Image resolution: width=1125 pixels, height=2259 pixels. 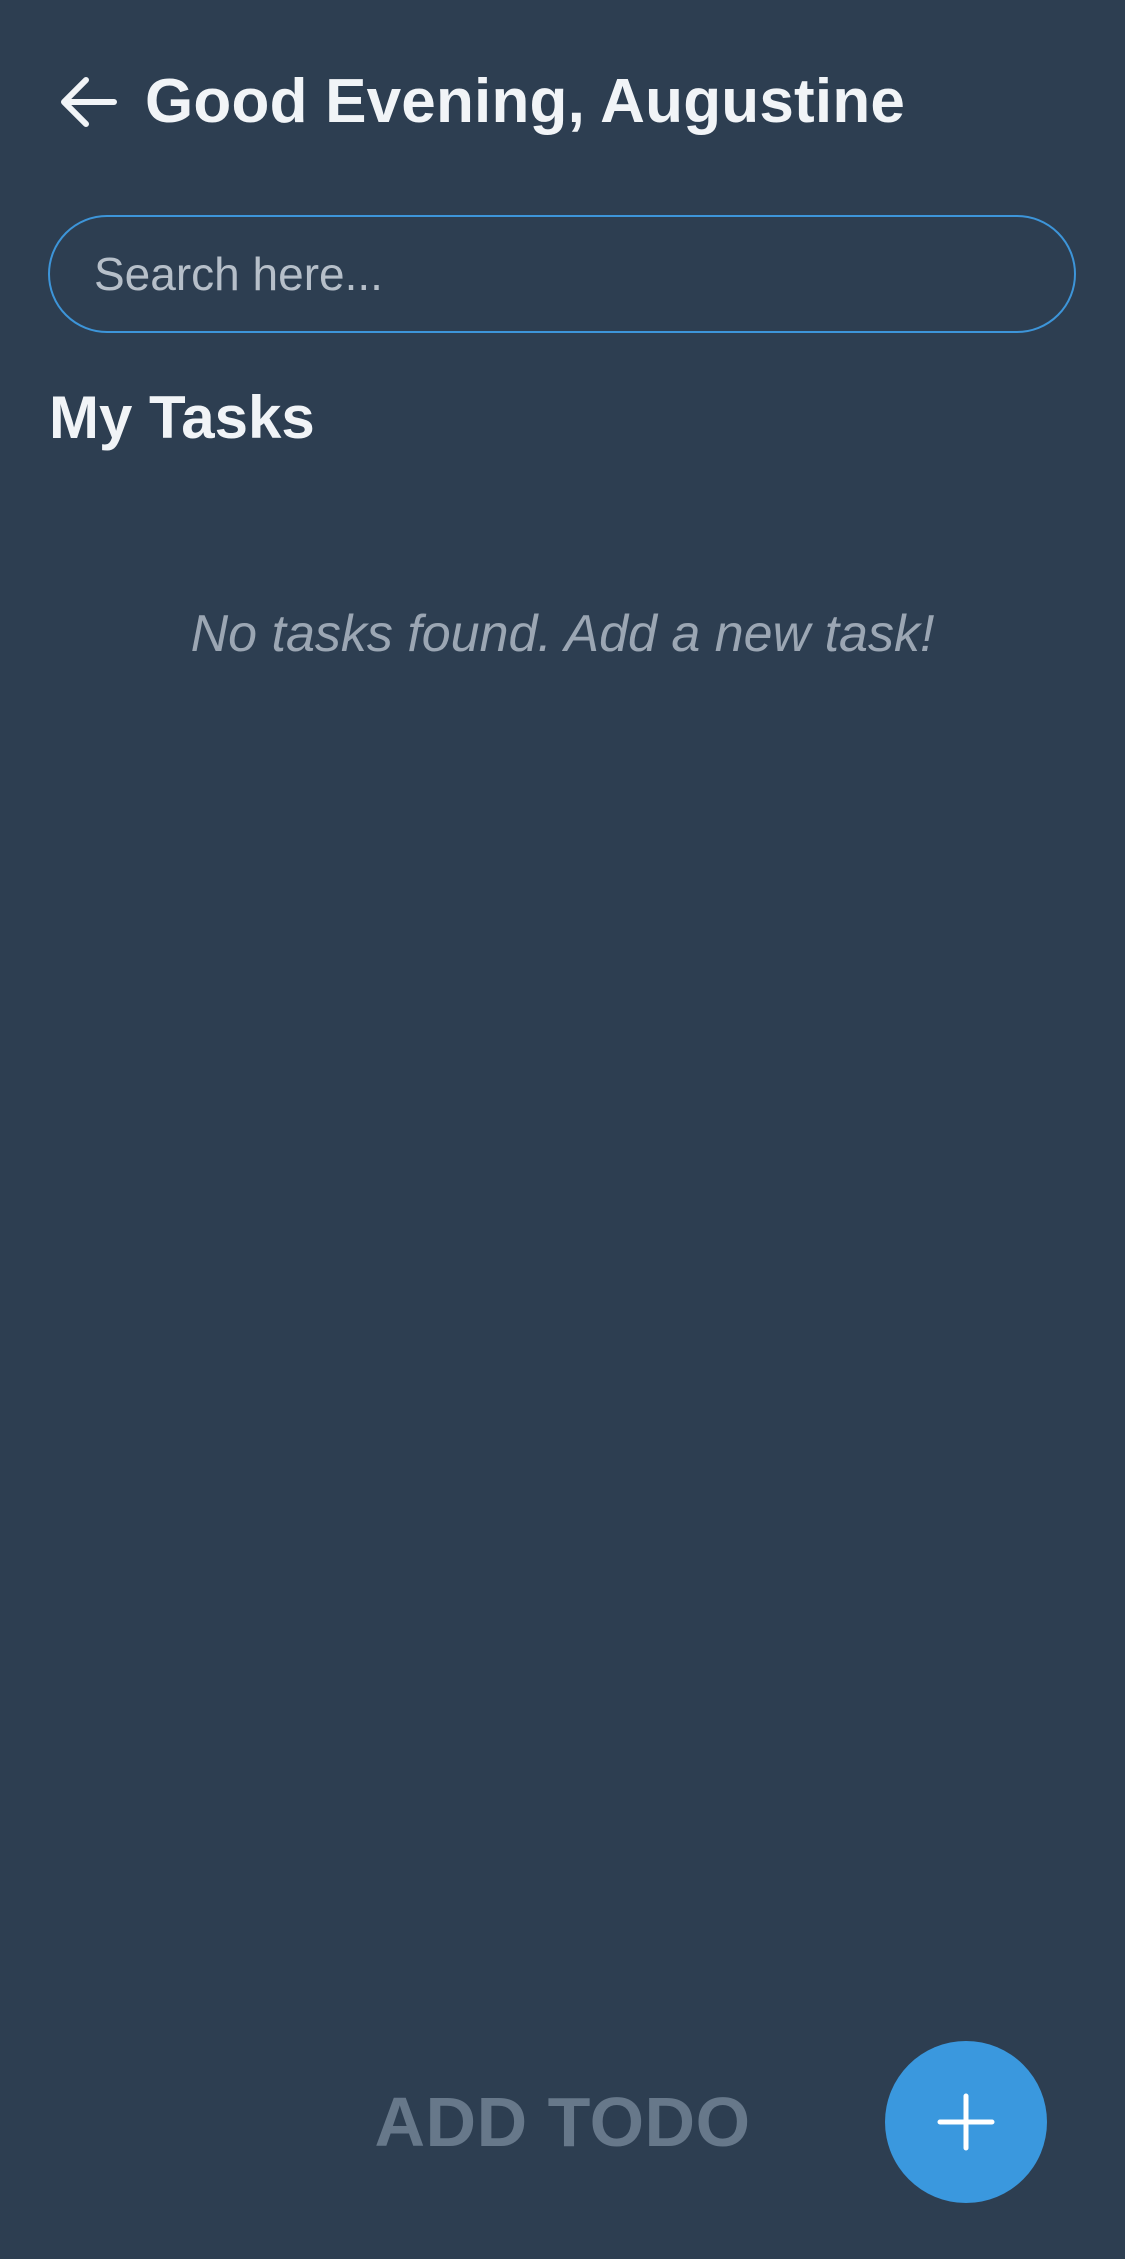 I want to click on search-input, so click(x=564, y=274).